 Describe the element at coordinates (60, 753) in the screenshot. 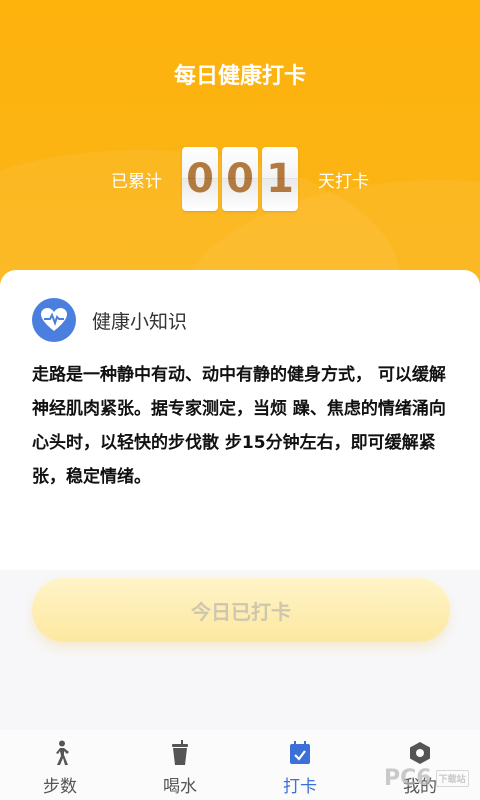

I see `walking-icon` at that location.